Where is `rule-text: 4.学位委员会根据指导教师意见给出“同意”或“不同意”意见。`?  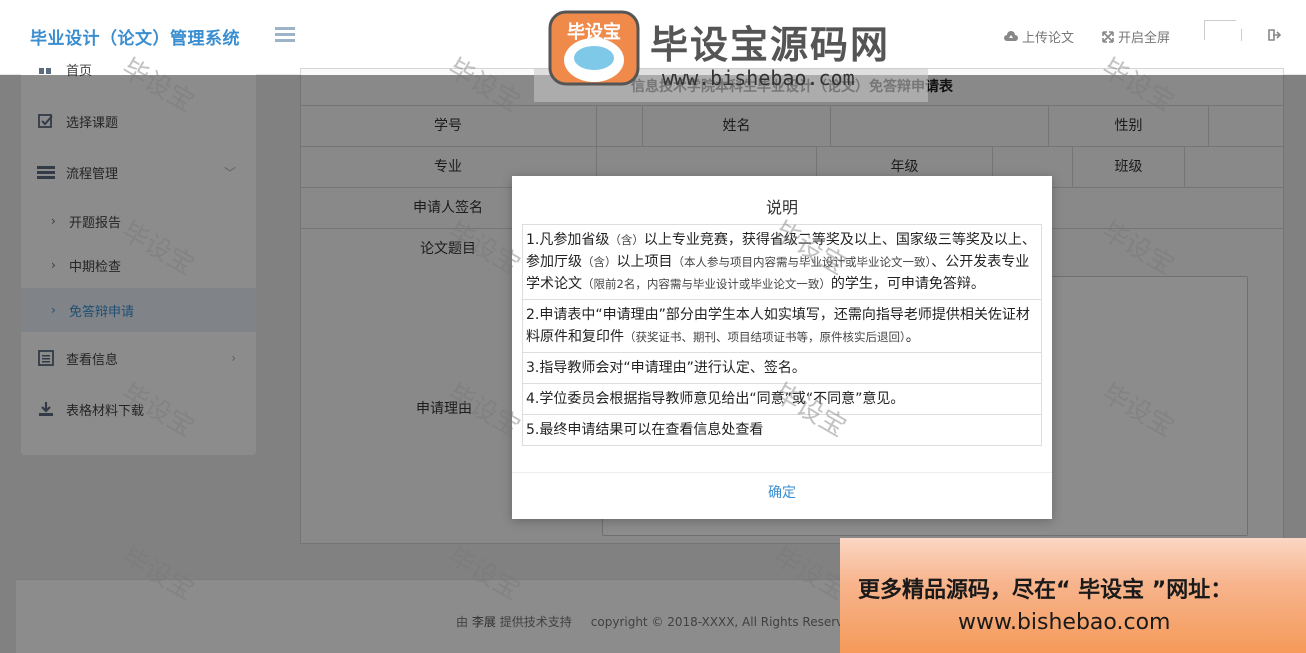
rule-text: 4.学位委员会根据指导教师意见给出“同意”或“不同意”意见。 is located at coordinates (715, 399).